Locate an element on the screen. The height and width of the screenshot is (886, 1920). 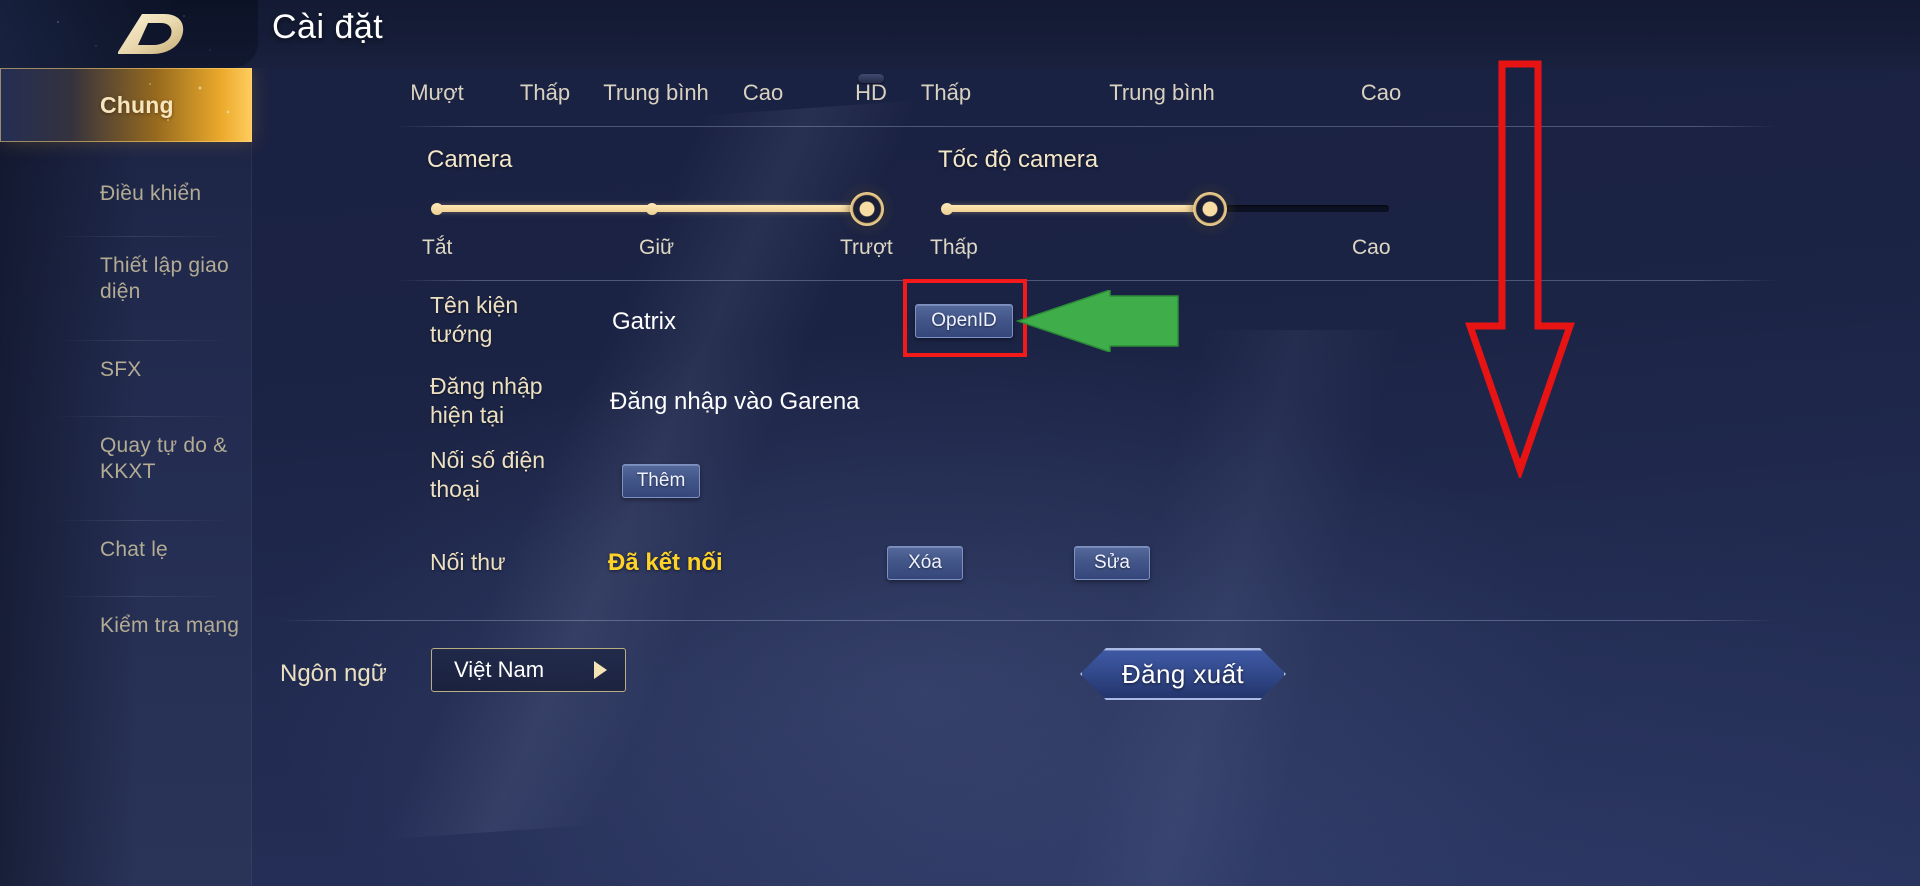
sidebar-item-label: SFX is located at coordinates (121, 369).